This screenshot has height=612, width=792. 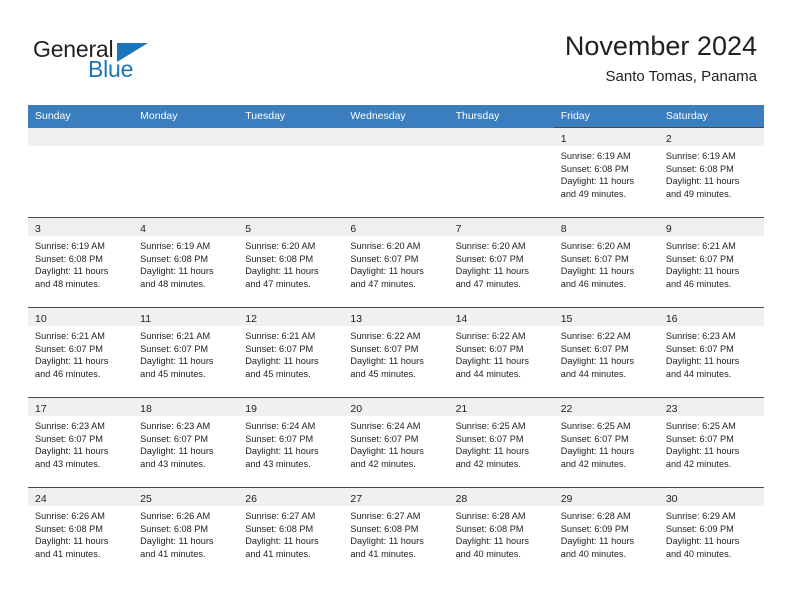 What do you see at coordinates (383, 463) in the screenshot?
I see `day-detail-line: and 42 minutes.` at bounding box center [383, 463].